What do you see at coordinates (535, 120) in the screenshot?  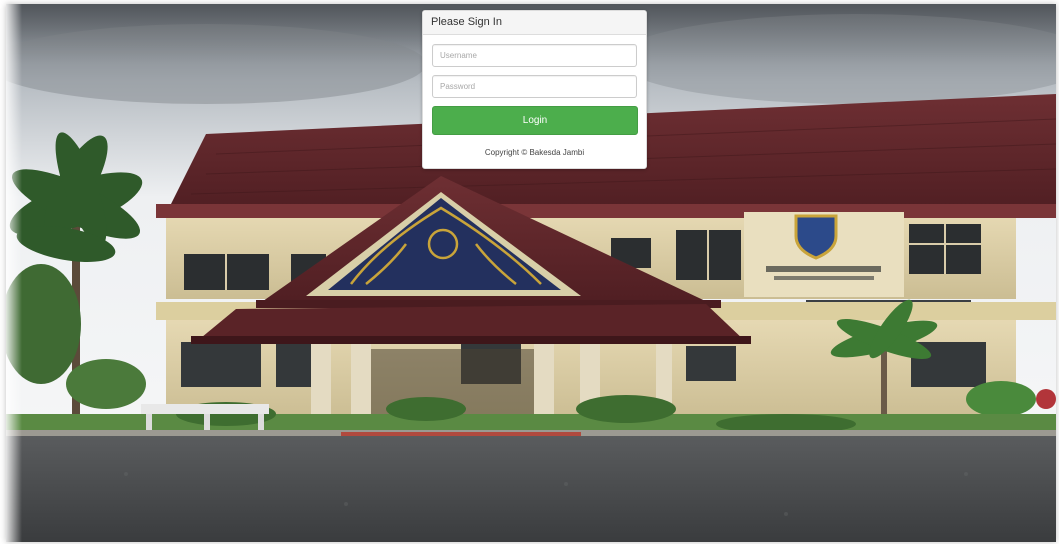 I see `login-button: Login` at bounding box center [535, 120].